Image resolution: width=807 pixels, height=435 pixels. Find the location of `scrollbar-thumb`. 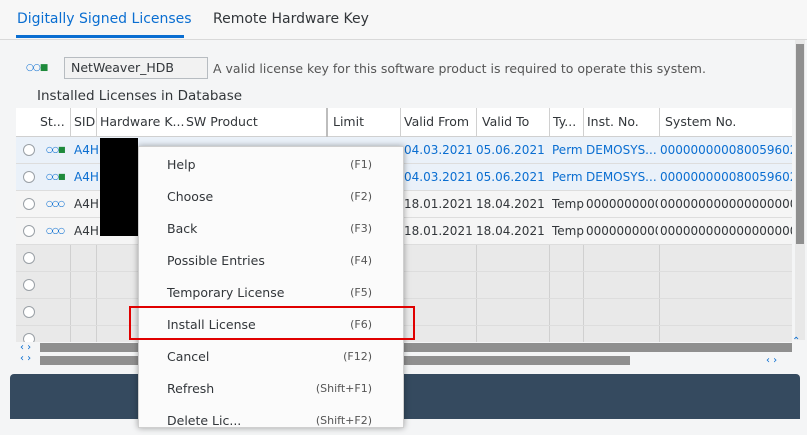

scrollbar-thumb is located at coordinates (800, 144).